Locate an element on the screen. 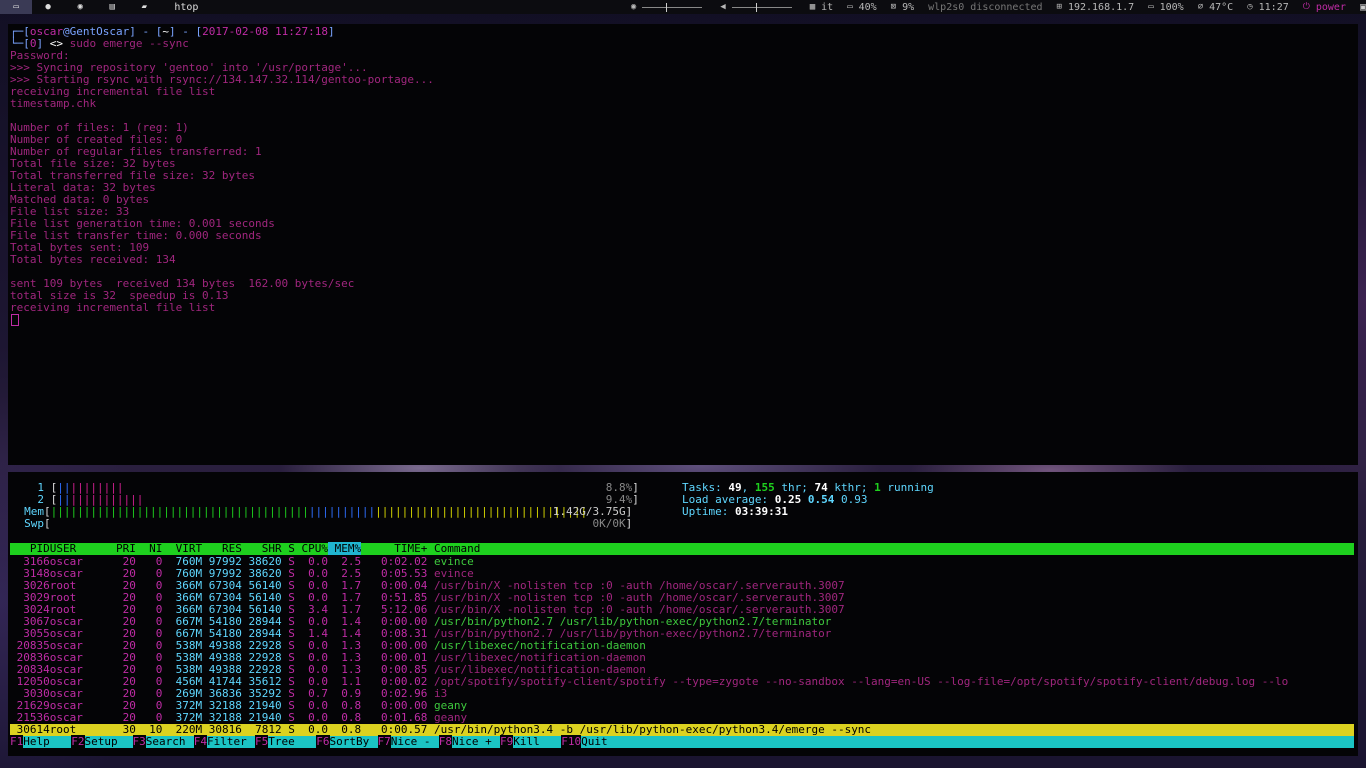  workspace-5-document-icon: ▰ is located at coordinates (144, 7).